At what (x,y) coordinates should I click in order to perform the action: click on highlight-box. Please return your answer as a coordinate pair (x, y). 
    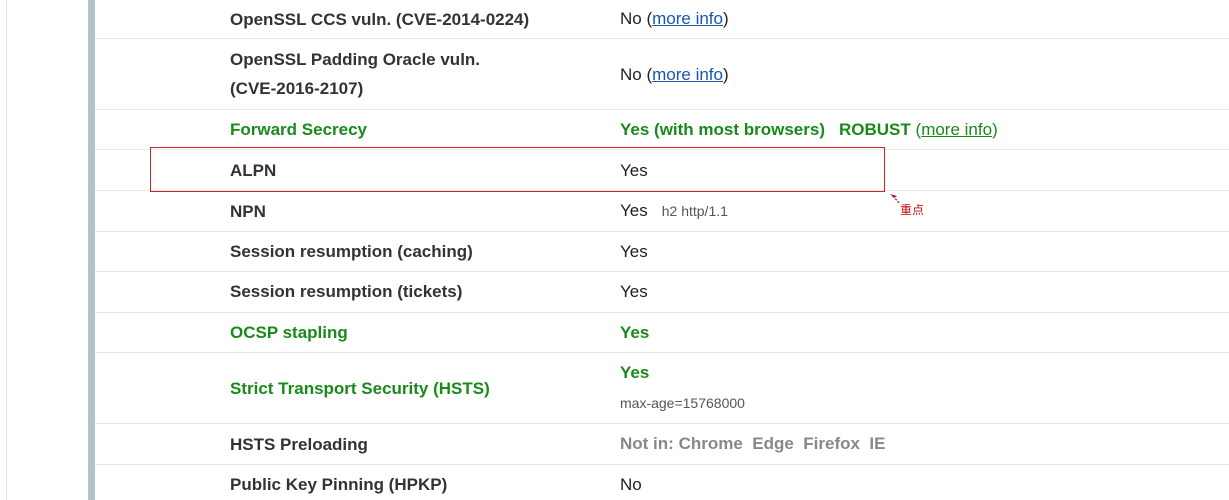
    Looking at the image, I should click on (517, 169).